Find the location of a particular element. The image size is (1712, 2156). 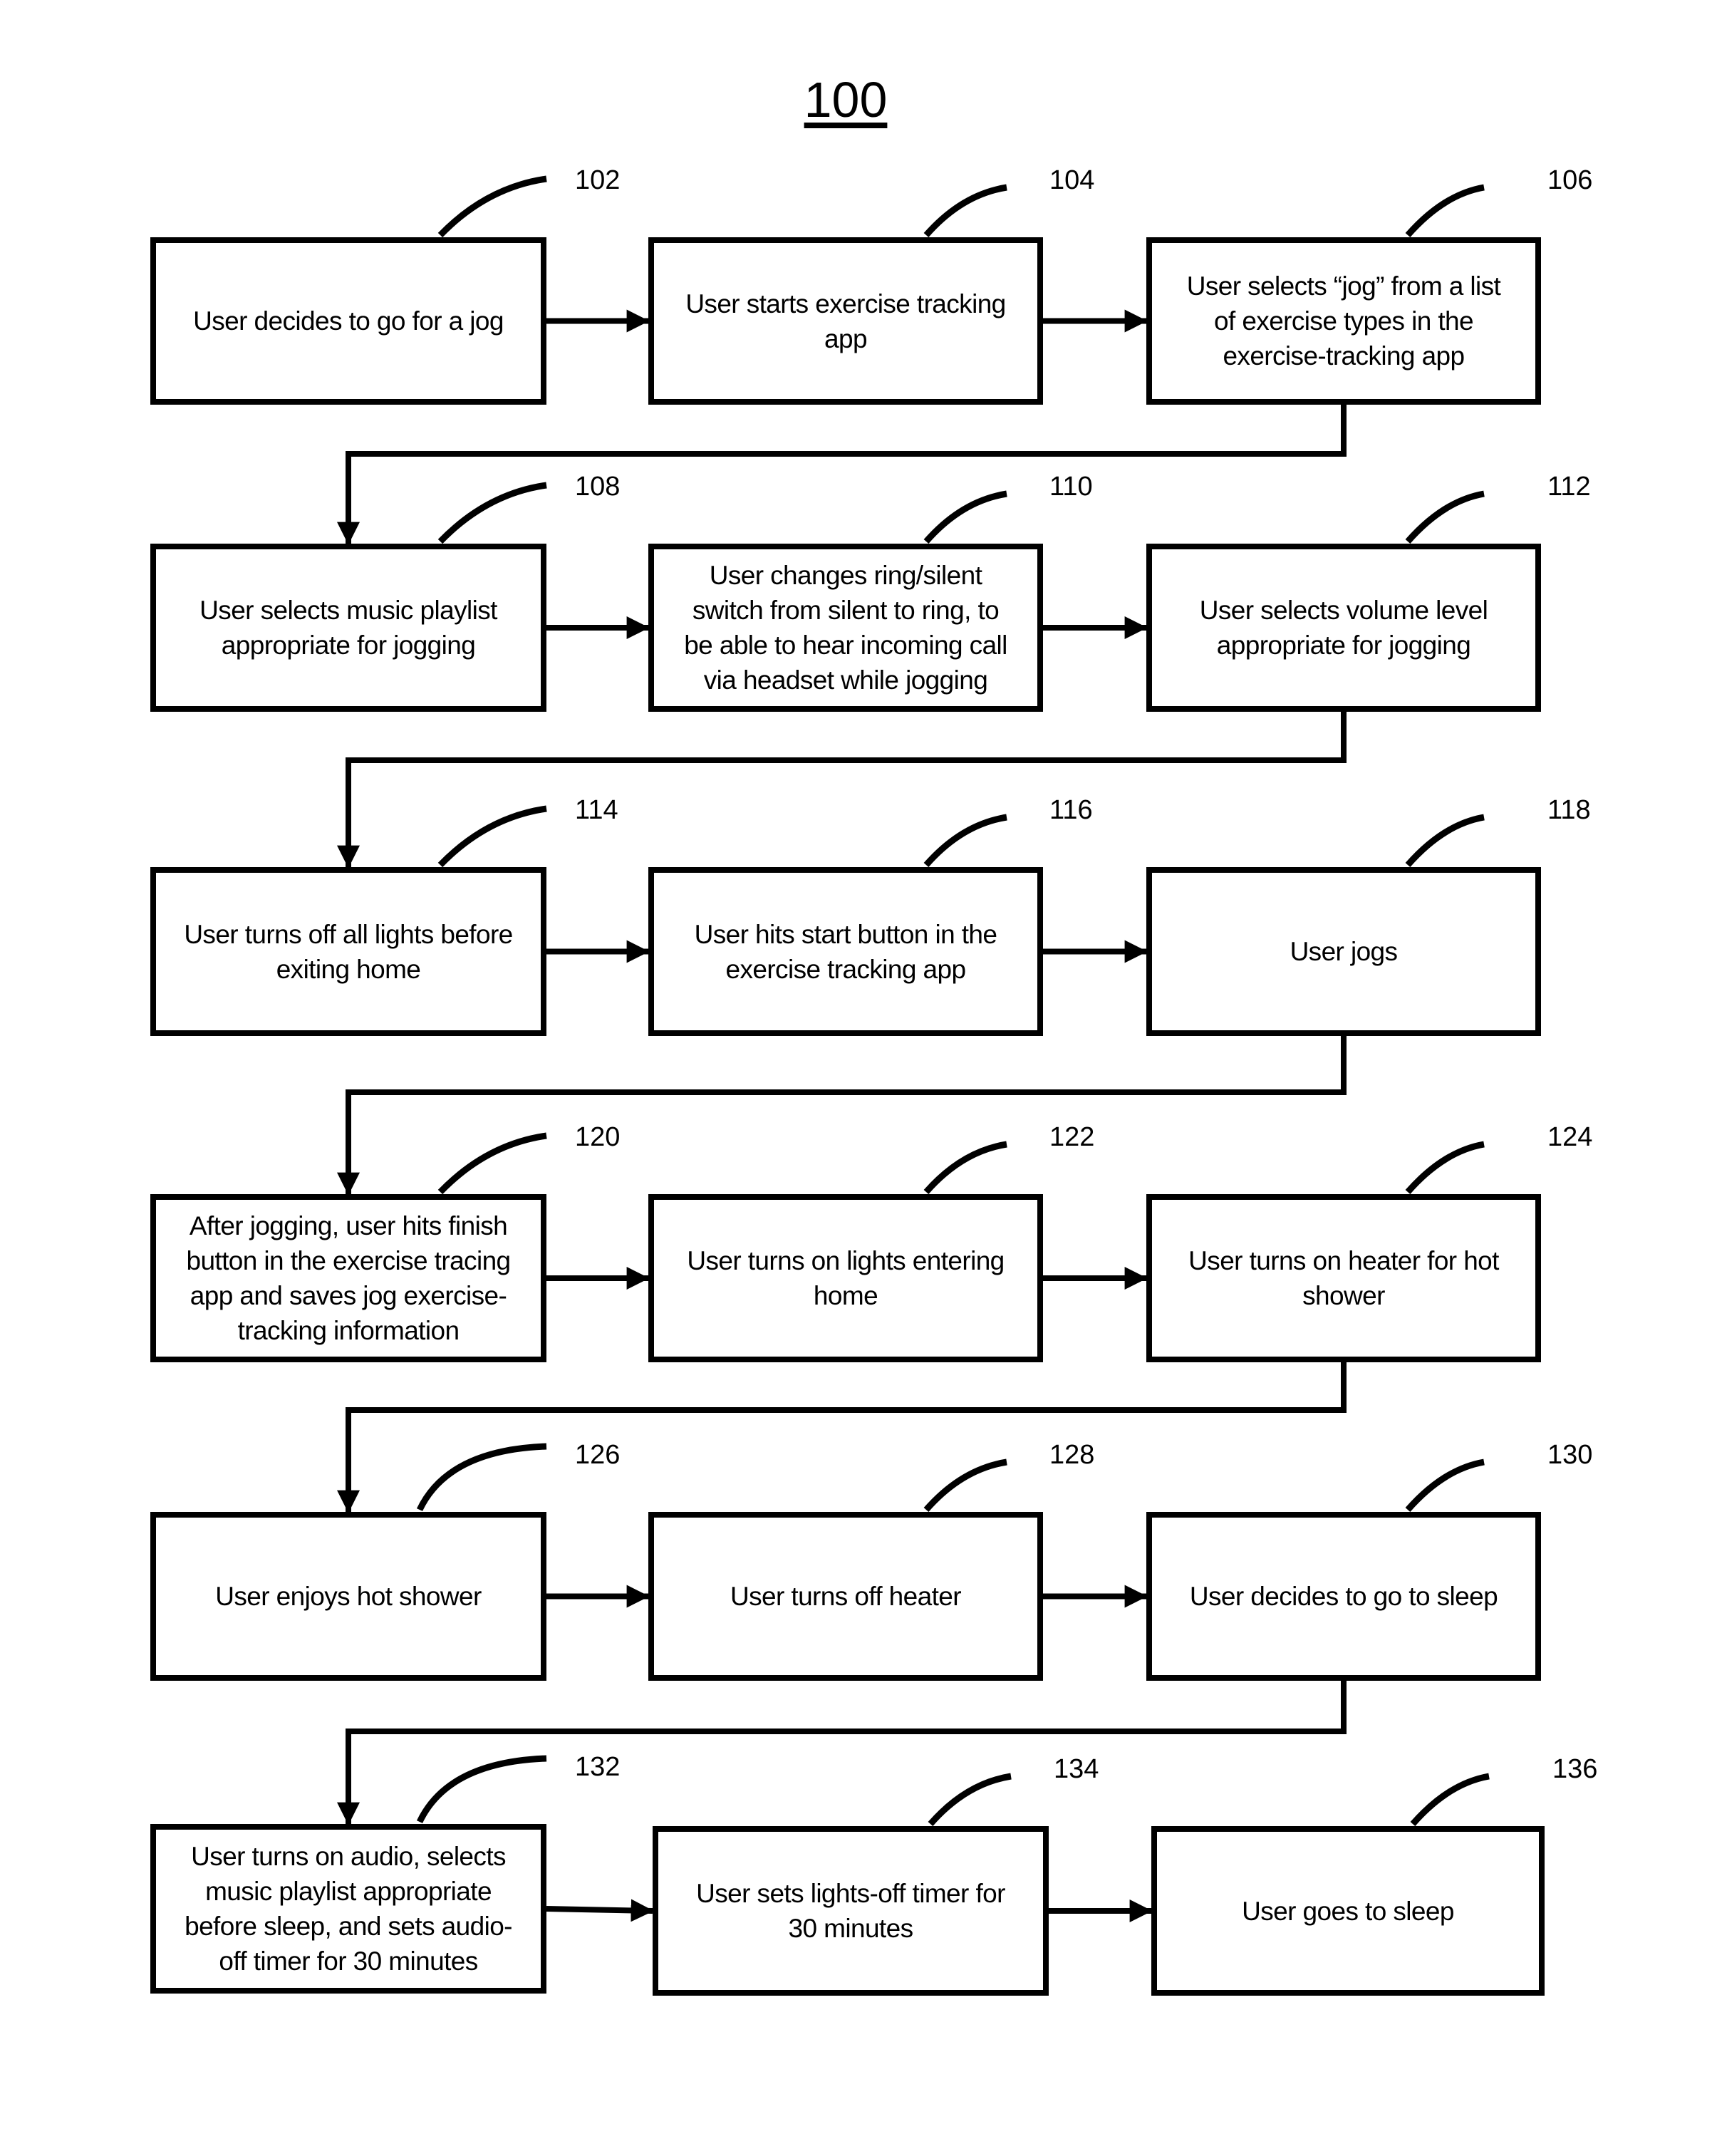

process-step-122: User turns on lights entering home is located at coordinates (846, 1278).